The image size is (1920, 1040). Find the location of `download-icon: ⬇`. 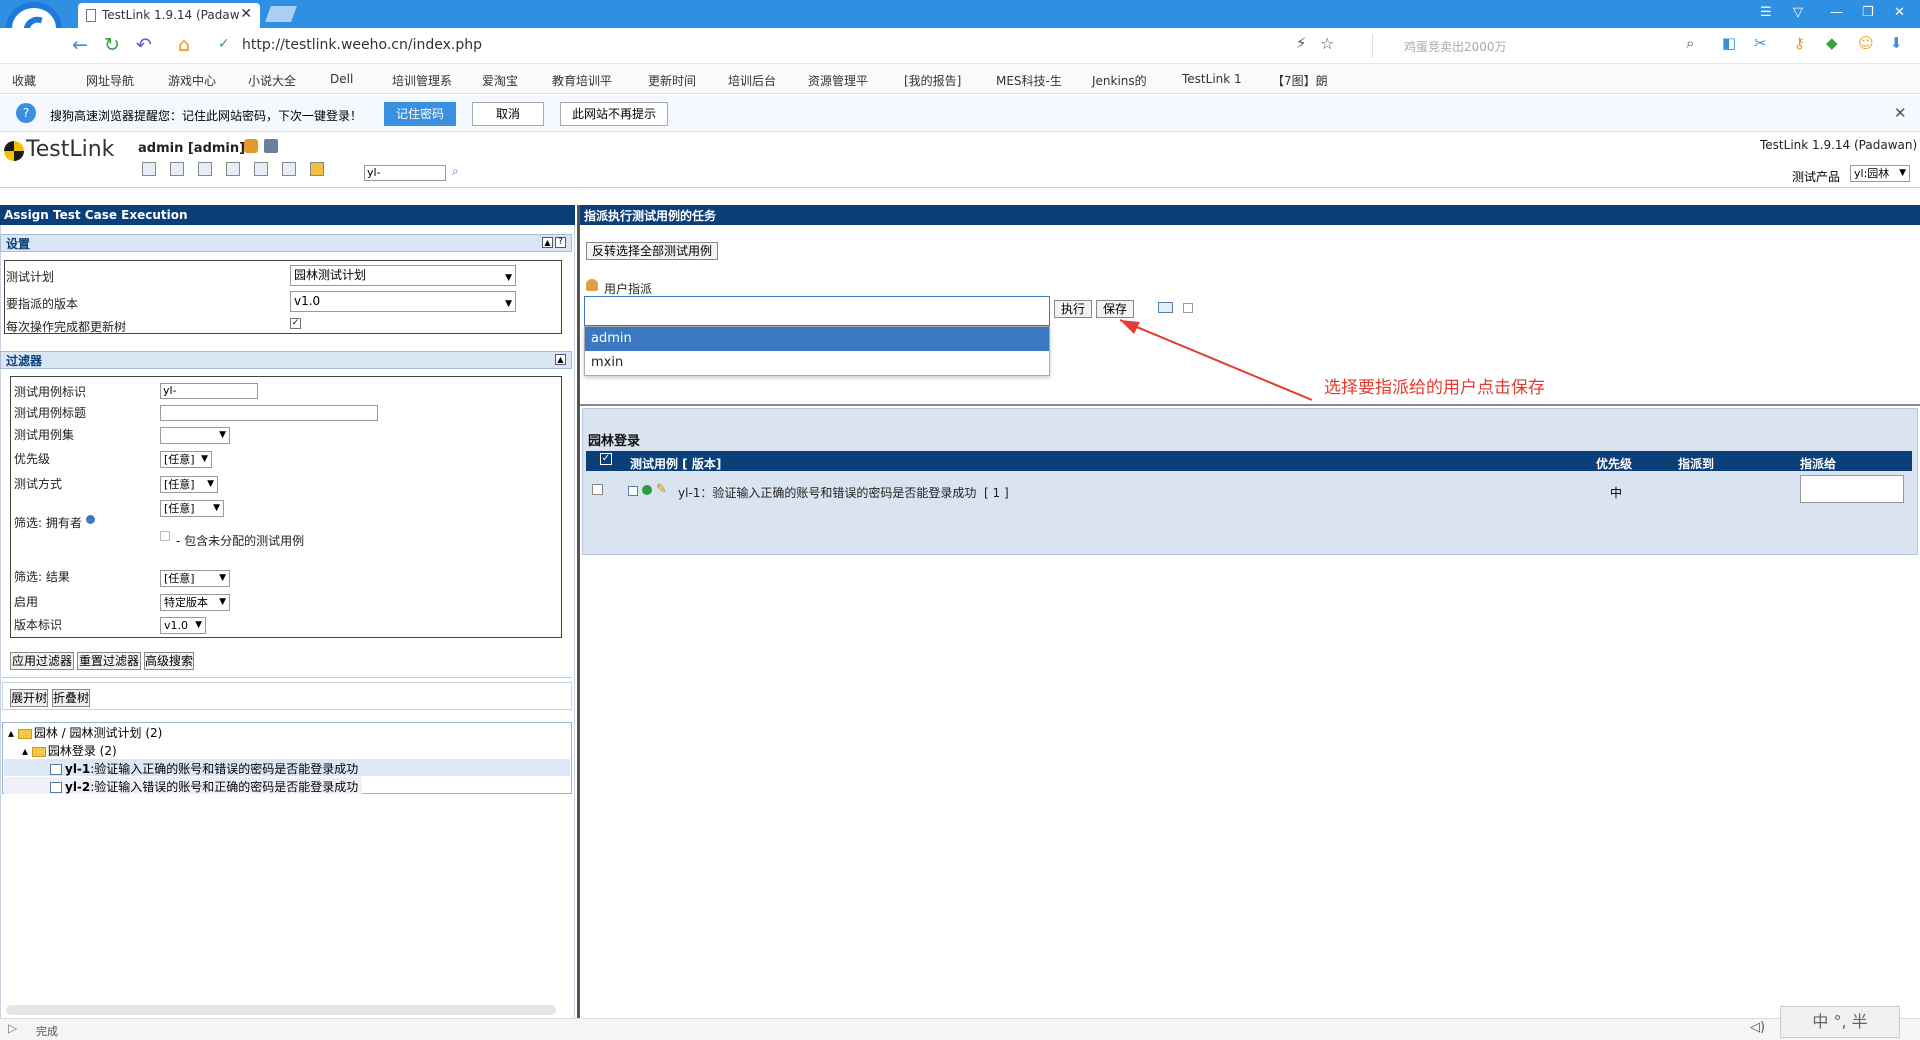

download-icon: ⬇ is located at coordinates (1896, 43).